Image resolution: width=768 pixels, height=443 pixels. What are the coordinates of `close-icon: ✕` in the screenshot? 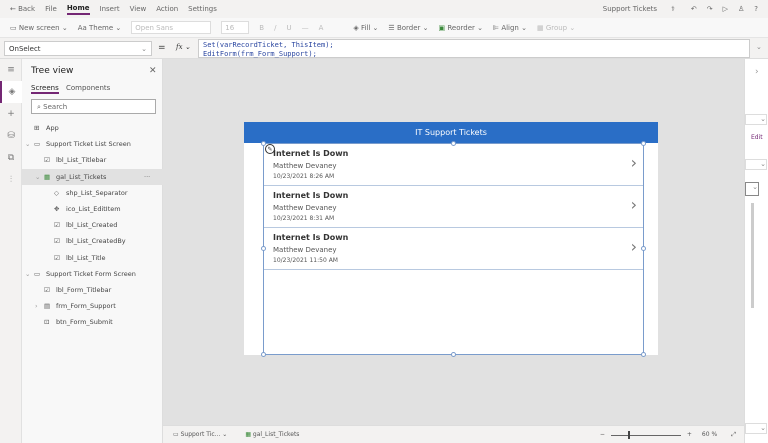 It's located at (153, 71).